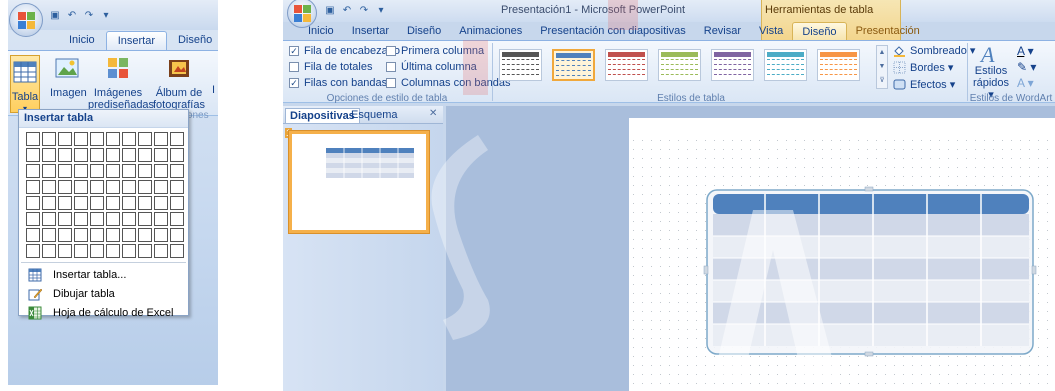 This screenshot has height=391, width=1055. I want to click on fila-totales-checkbox: Fila de totales, so click(330, 67).